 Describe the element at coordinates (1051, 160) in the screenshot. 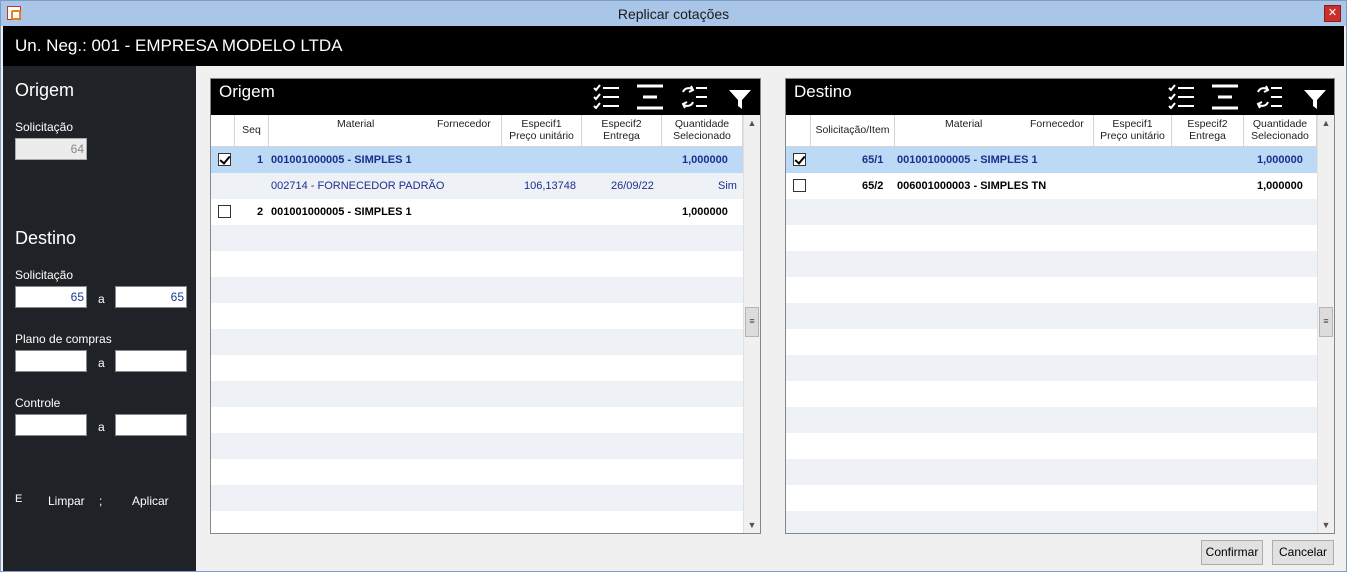

I see `table-row: 65/1 001001000005 - SIMPLES 1 1,000000` at that location.